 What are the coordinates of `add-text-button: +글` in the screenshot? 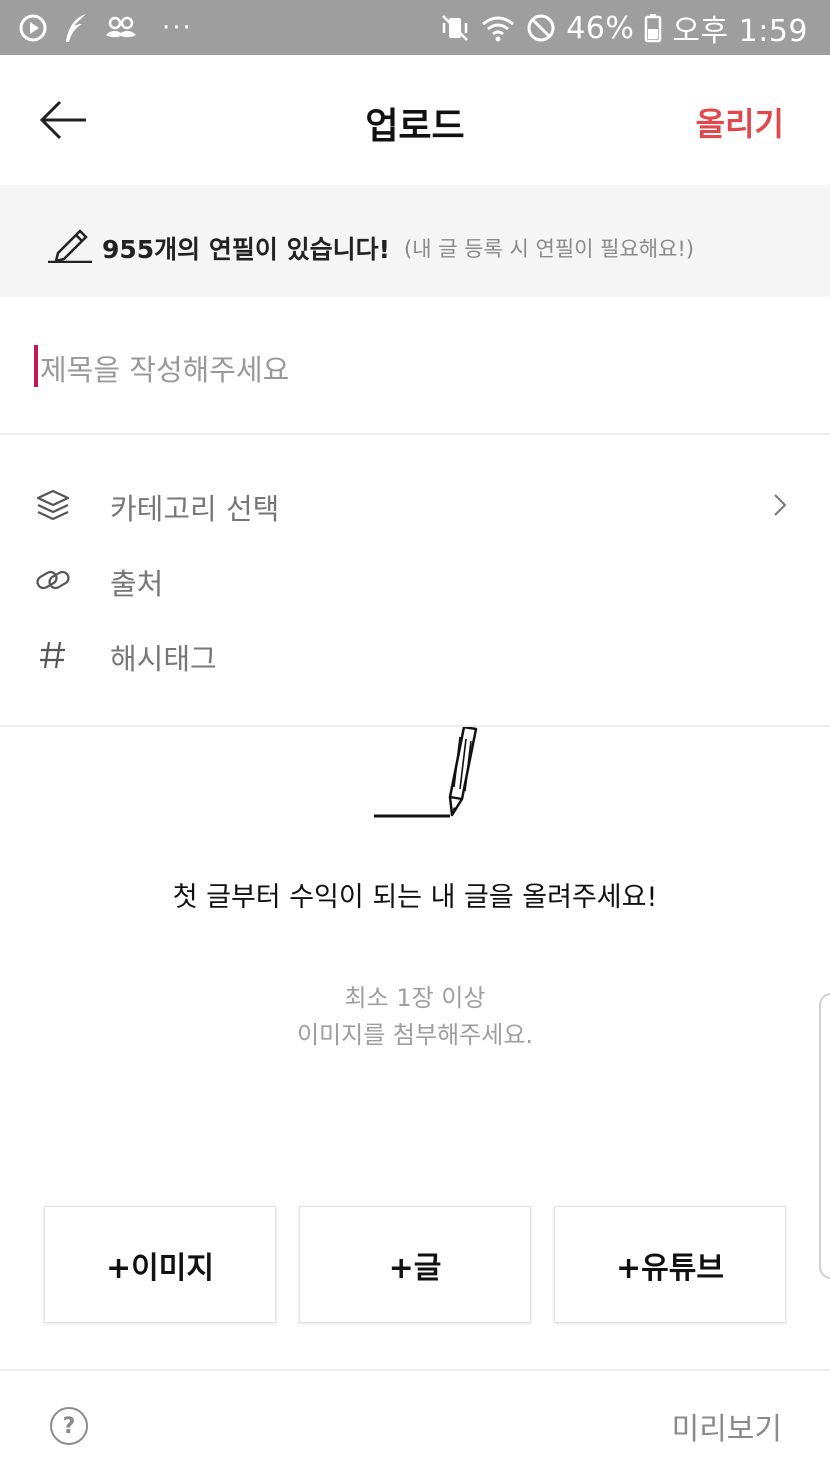 It's located at (415, 1264).